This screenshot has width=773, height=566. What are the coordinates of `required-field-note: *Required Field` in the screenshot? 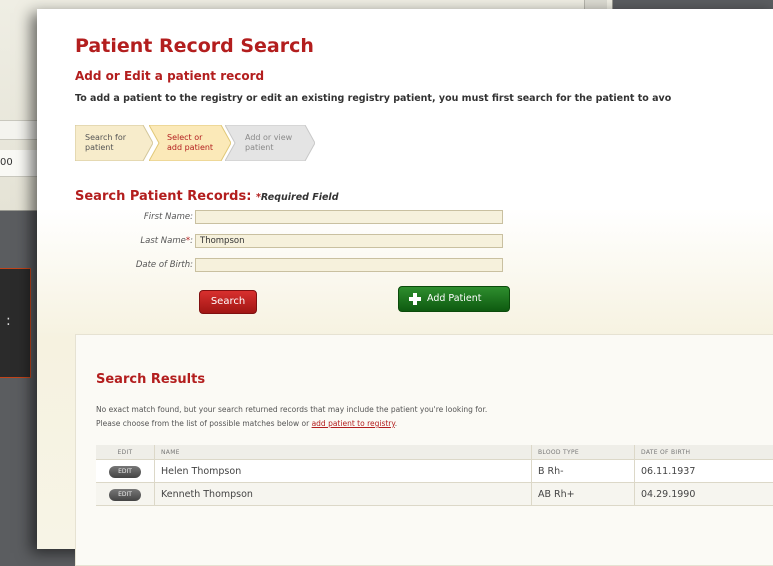 It's located at (297, 197).